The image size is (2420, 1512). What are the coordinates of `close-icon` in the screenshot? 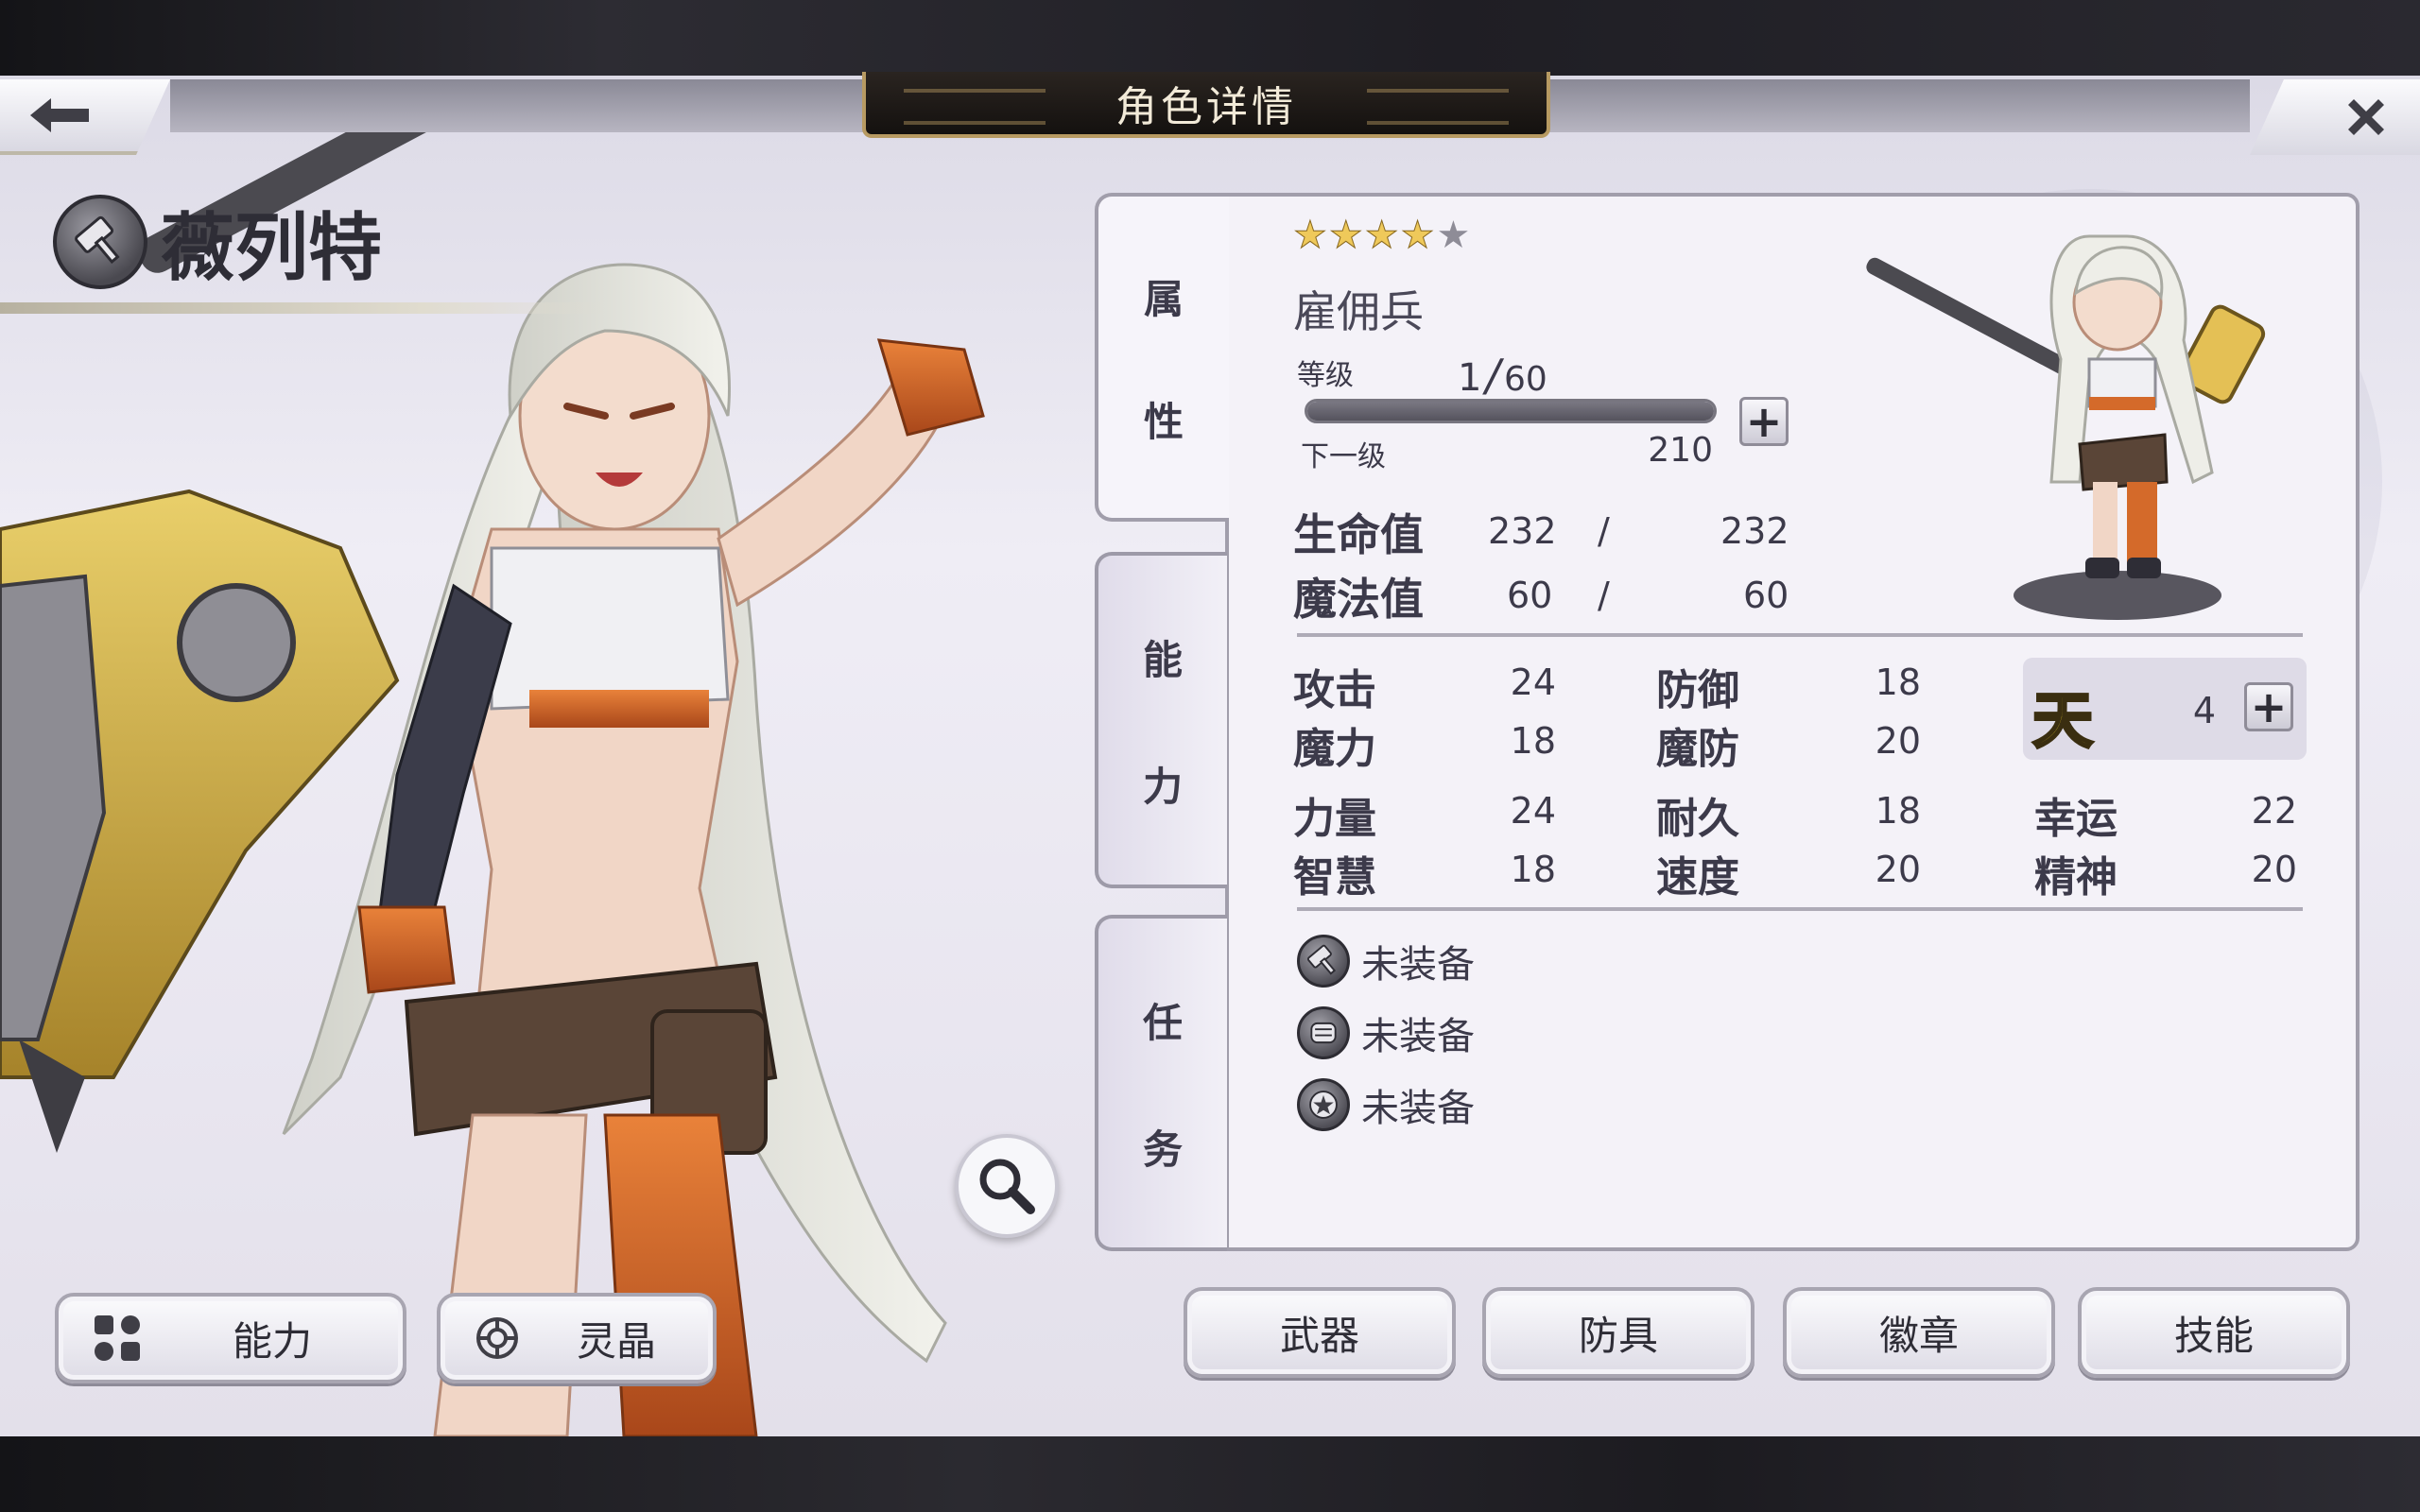 It's located at (2366, 117).